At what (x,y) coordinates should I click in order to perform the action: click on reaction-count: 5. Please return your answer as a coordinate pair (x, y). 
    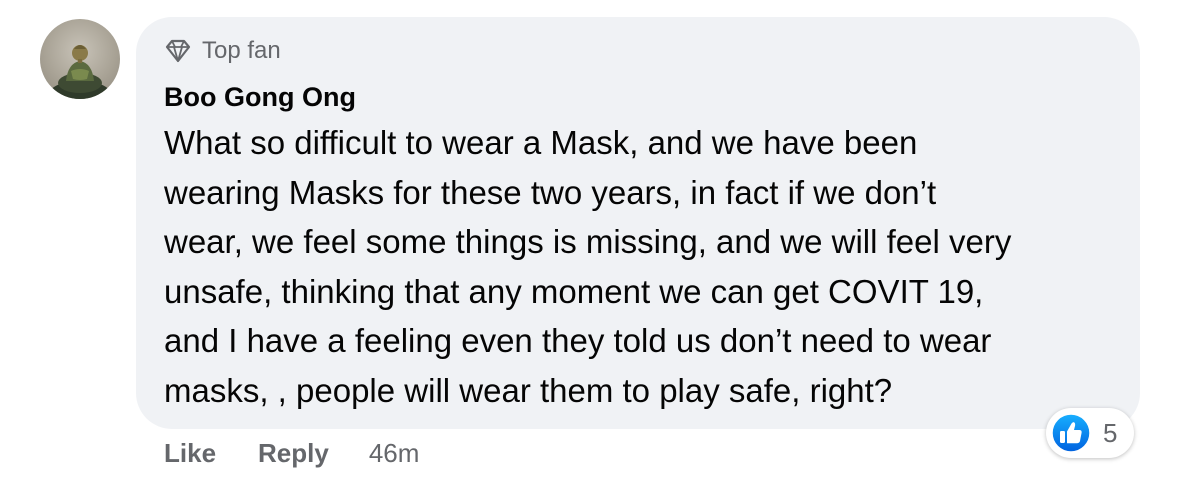
    Looking at the image, I should click on (1110, 432).